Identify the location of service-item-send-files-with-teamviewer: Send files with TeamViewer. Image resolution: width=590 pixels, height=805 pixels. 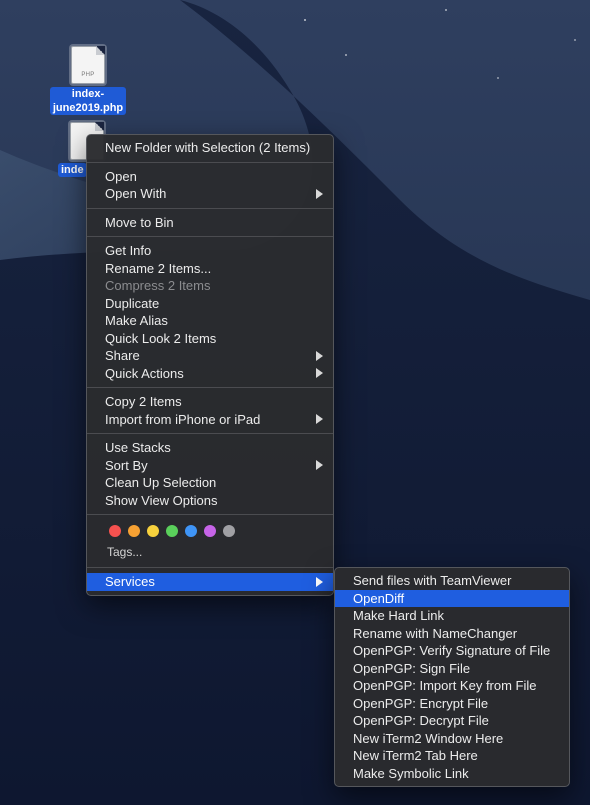
(452, 581).